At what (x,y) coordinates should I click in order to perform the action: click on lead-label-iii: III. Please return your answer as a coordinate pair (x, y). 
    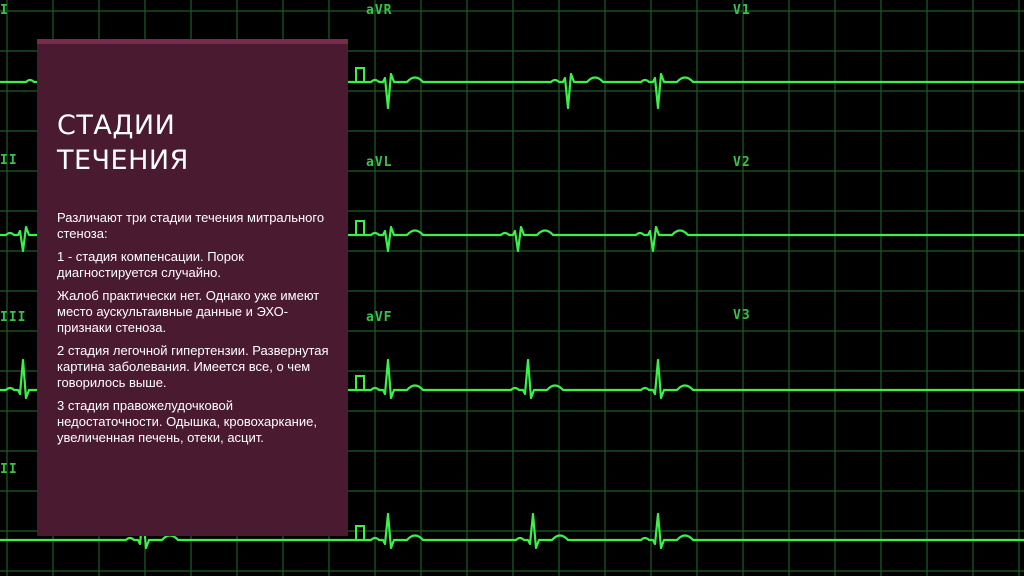
    Looking at the image, I should click on (13, 317).